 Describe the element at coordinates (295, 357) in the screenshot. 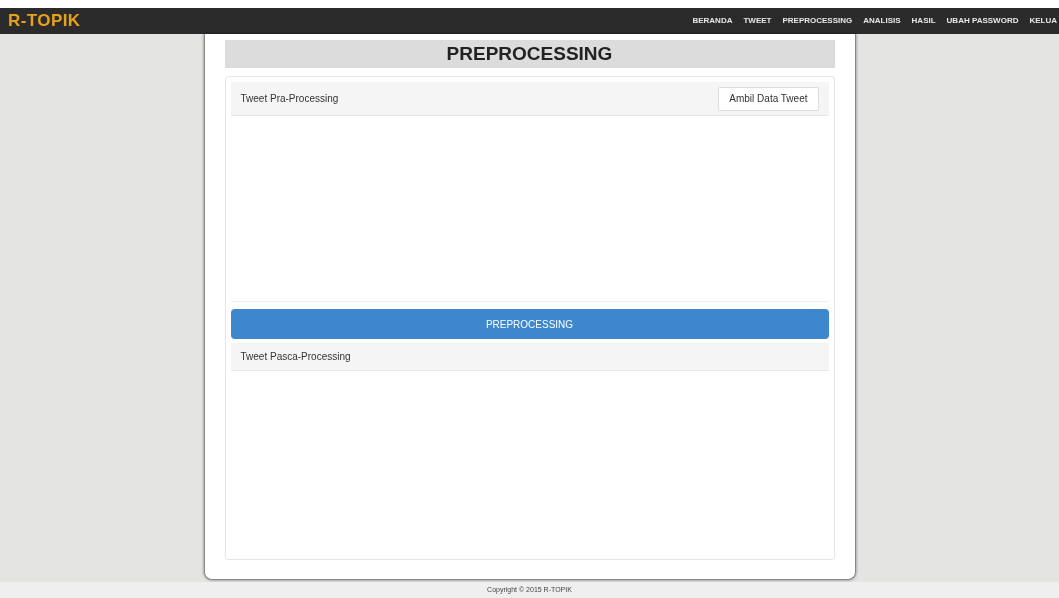

I see `panel-title: Tweet Pasca-Processing` at that location.